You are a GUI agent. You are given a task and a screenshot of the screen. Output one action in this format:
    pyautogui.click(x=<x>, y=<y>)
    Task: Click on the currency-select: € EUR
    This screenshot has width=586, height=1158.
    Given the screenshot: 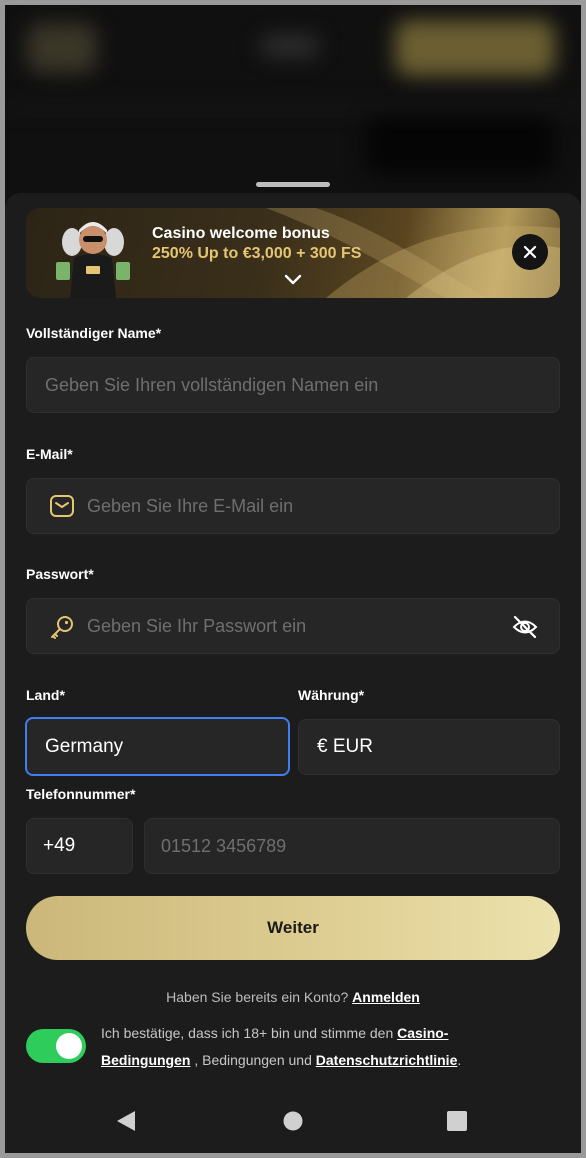 What is the action you would take?
    pyautogui.click(x=429, y=747)
    